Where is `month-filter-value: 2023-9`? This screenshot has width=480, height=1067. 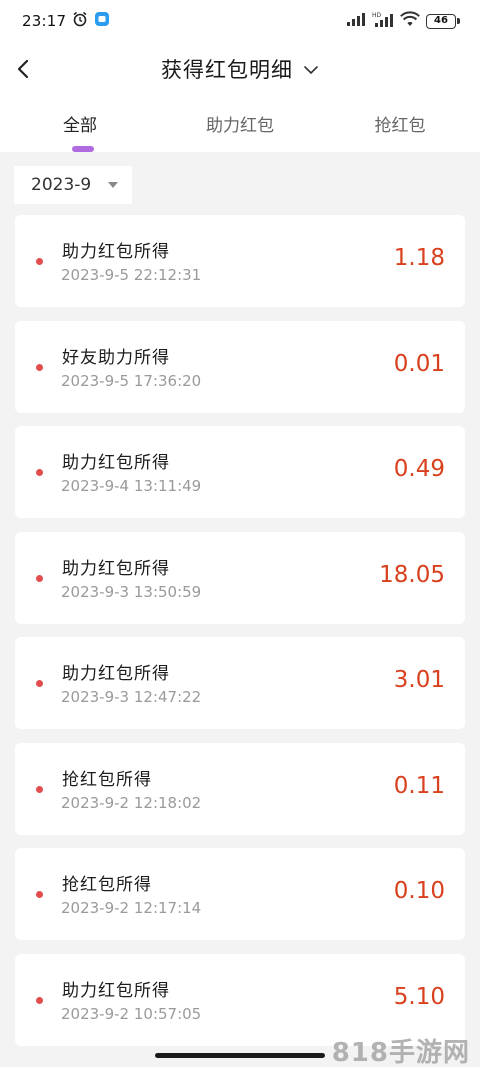 month-filter-value: 2023-9 is located at coordinates (61, 185).